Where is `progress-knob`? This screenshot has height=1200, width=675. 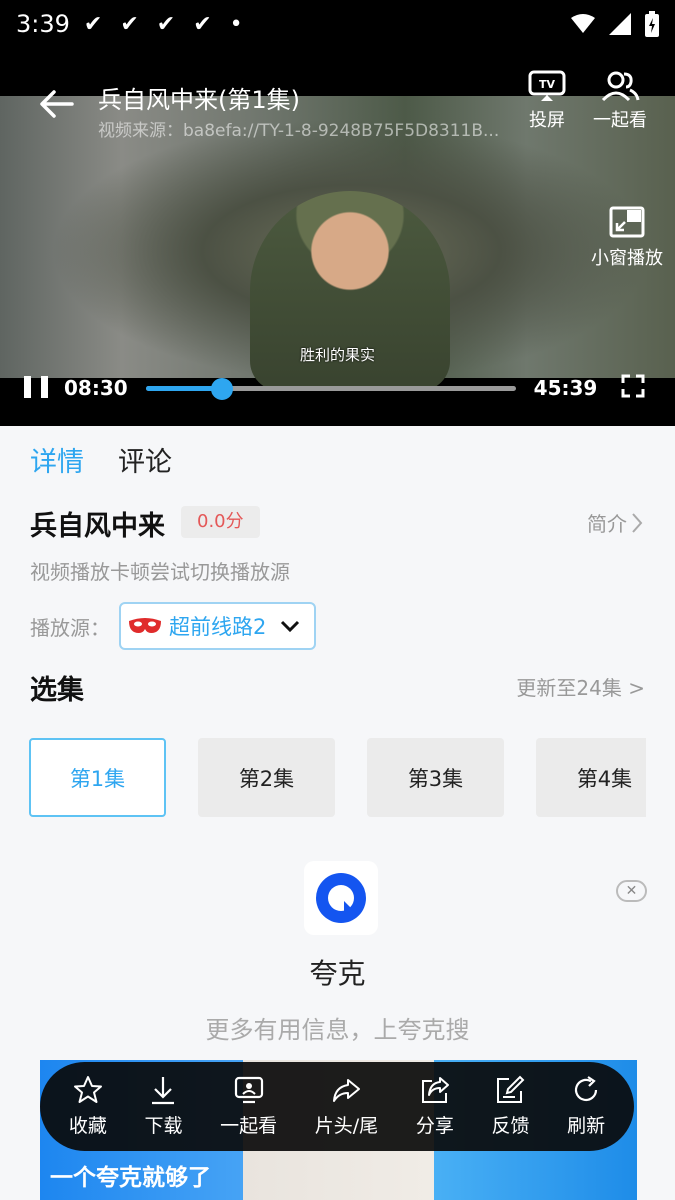 progress-knob is located at coordinates (221, 388).